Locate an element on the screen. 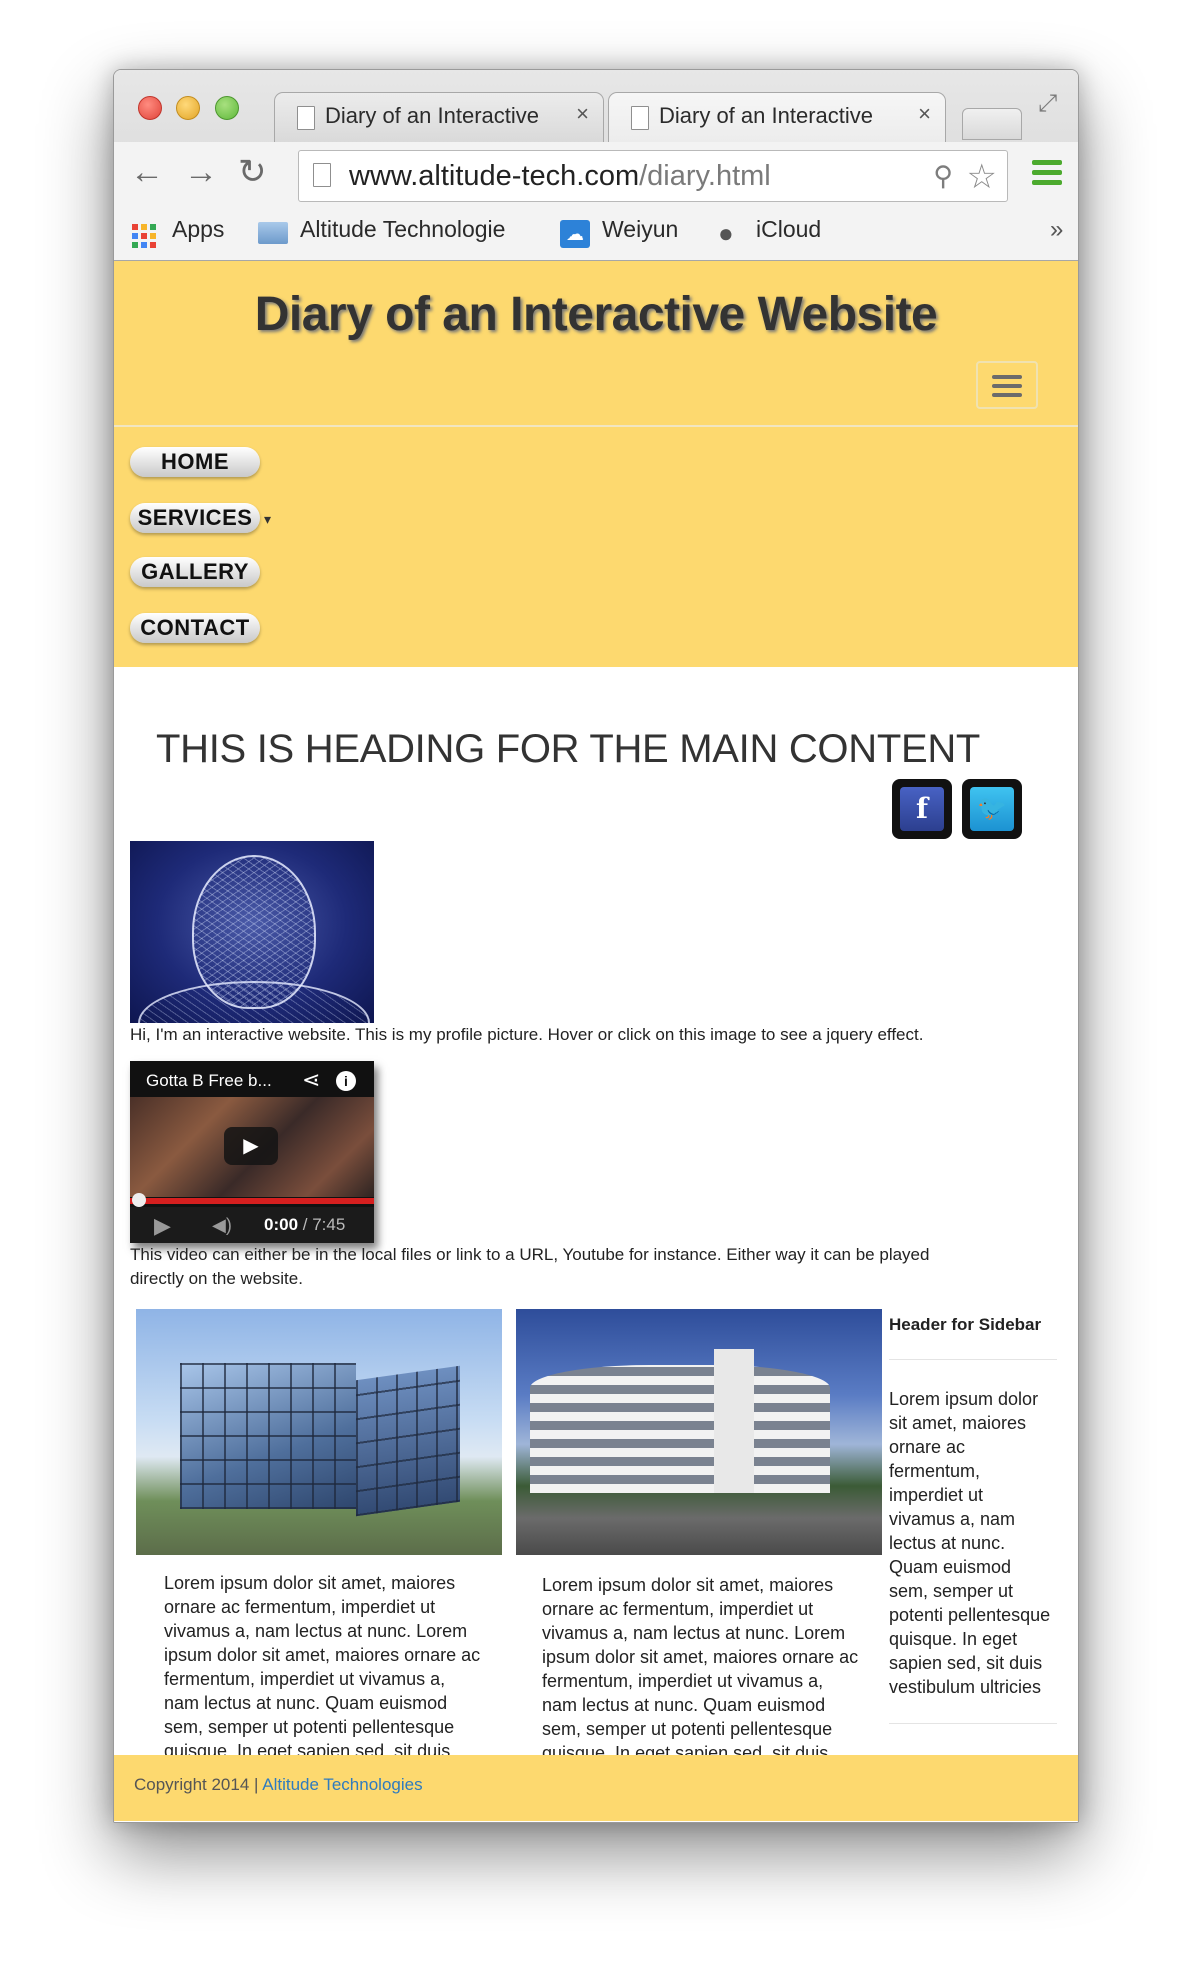 The width and height of the screenshot is (1196, 1984). main-heading: THIS IS HEADING FOR THE MAIN CONTENT is located at coordinates (568, 749).